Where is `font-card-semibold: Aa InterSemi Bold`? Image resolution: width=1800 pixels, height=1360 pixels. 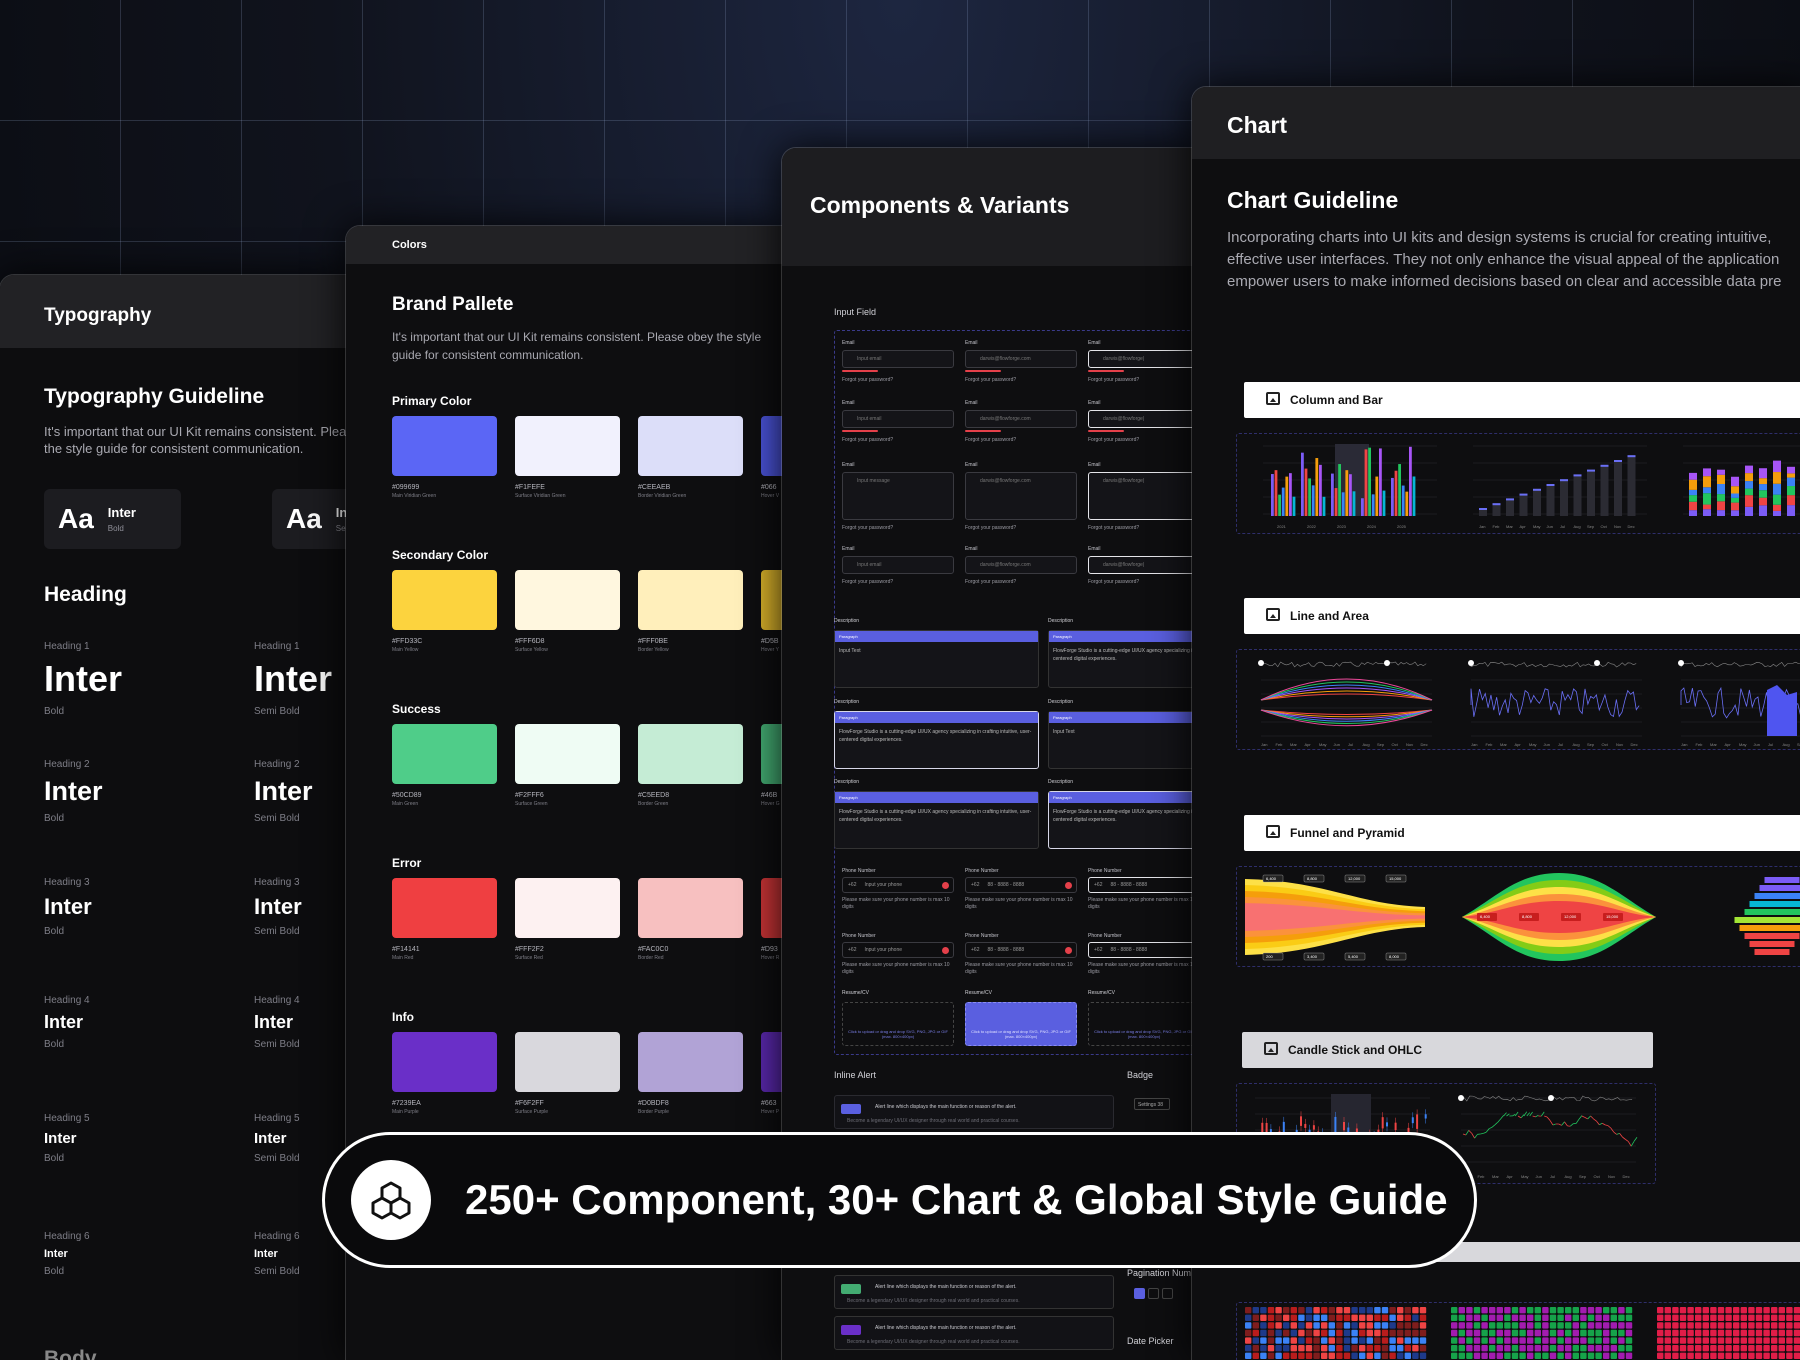
font-card-semibold: Aa InterSemi Bold is located at coordinates (311, 519).